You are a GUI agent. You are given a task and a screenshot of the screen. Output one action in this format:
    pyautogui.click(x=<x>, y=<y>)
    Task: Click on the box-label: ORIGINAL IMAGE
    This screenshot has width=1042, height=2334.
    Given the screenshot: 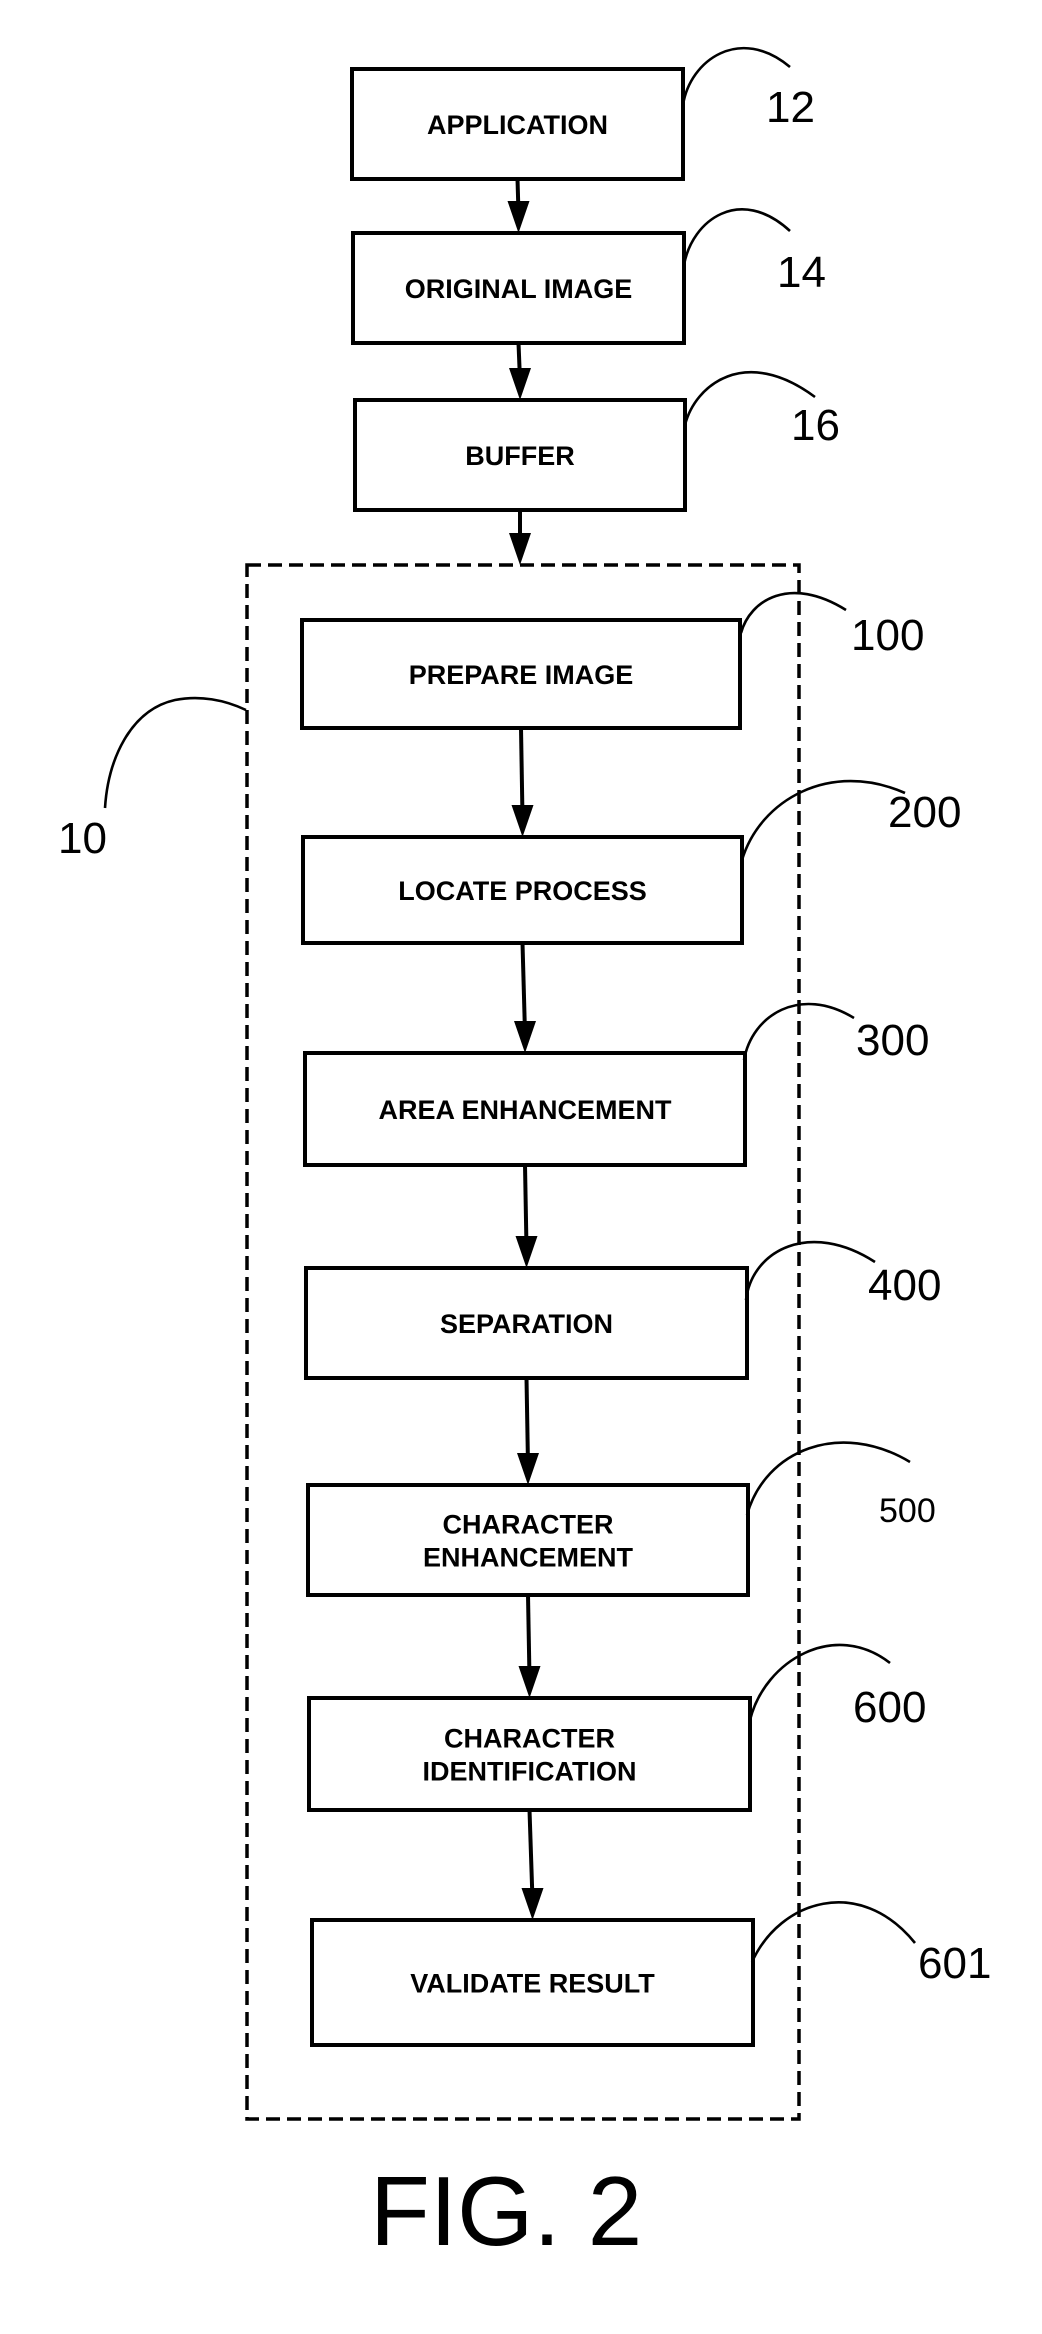 What is the action you would take?
    pyautogui.click(x=519, y=289)
    